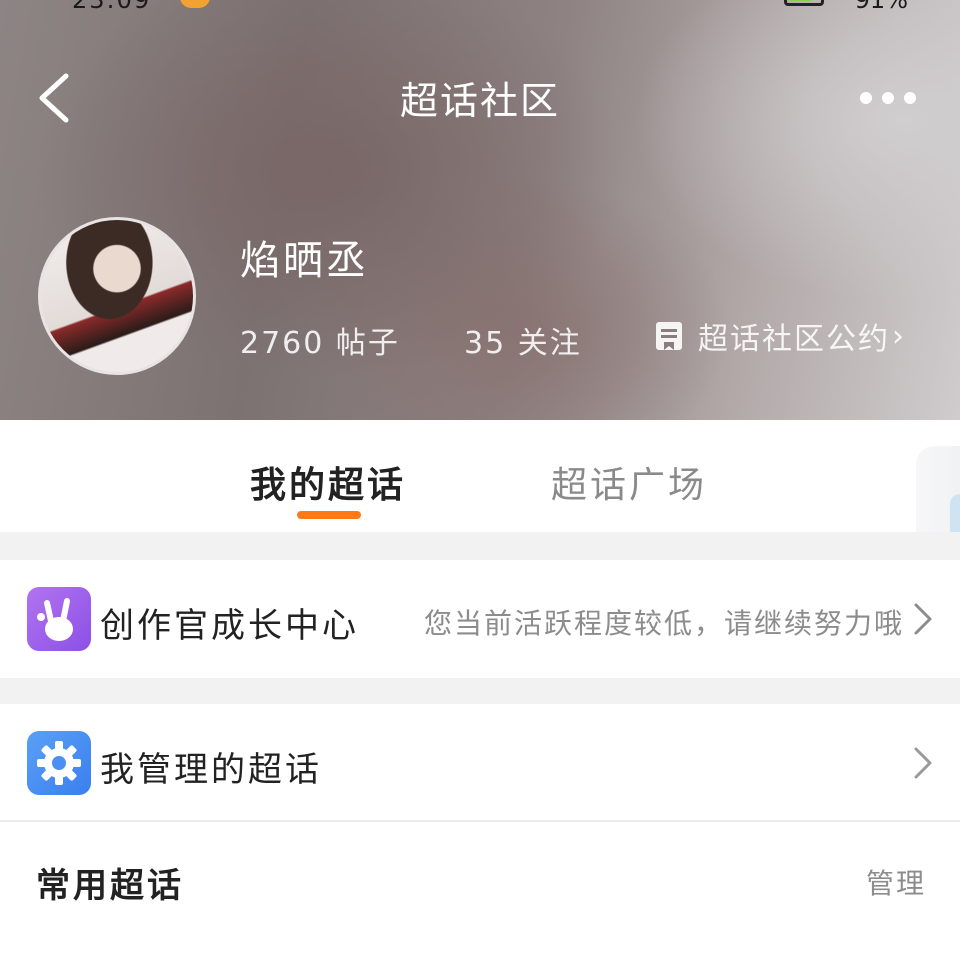 The width and height of the screenshot is (960, 953). I want to click on creator-center-title: 创作官成长中心, so click(229, 626).